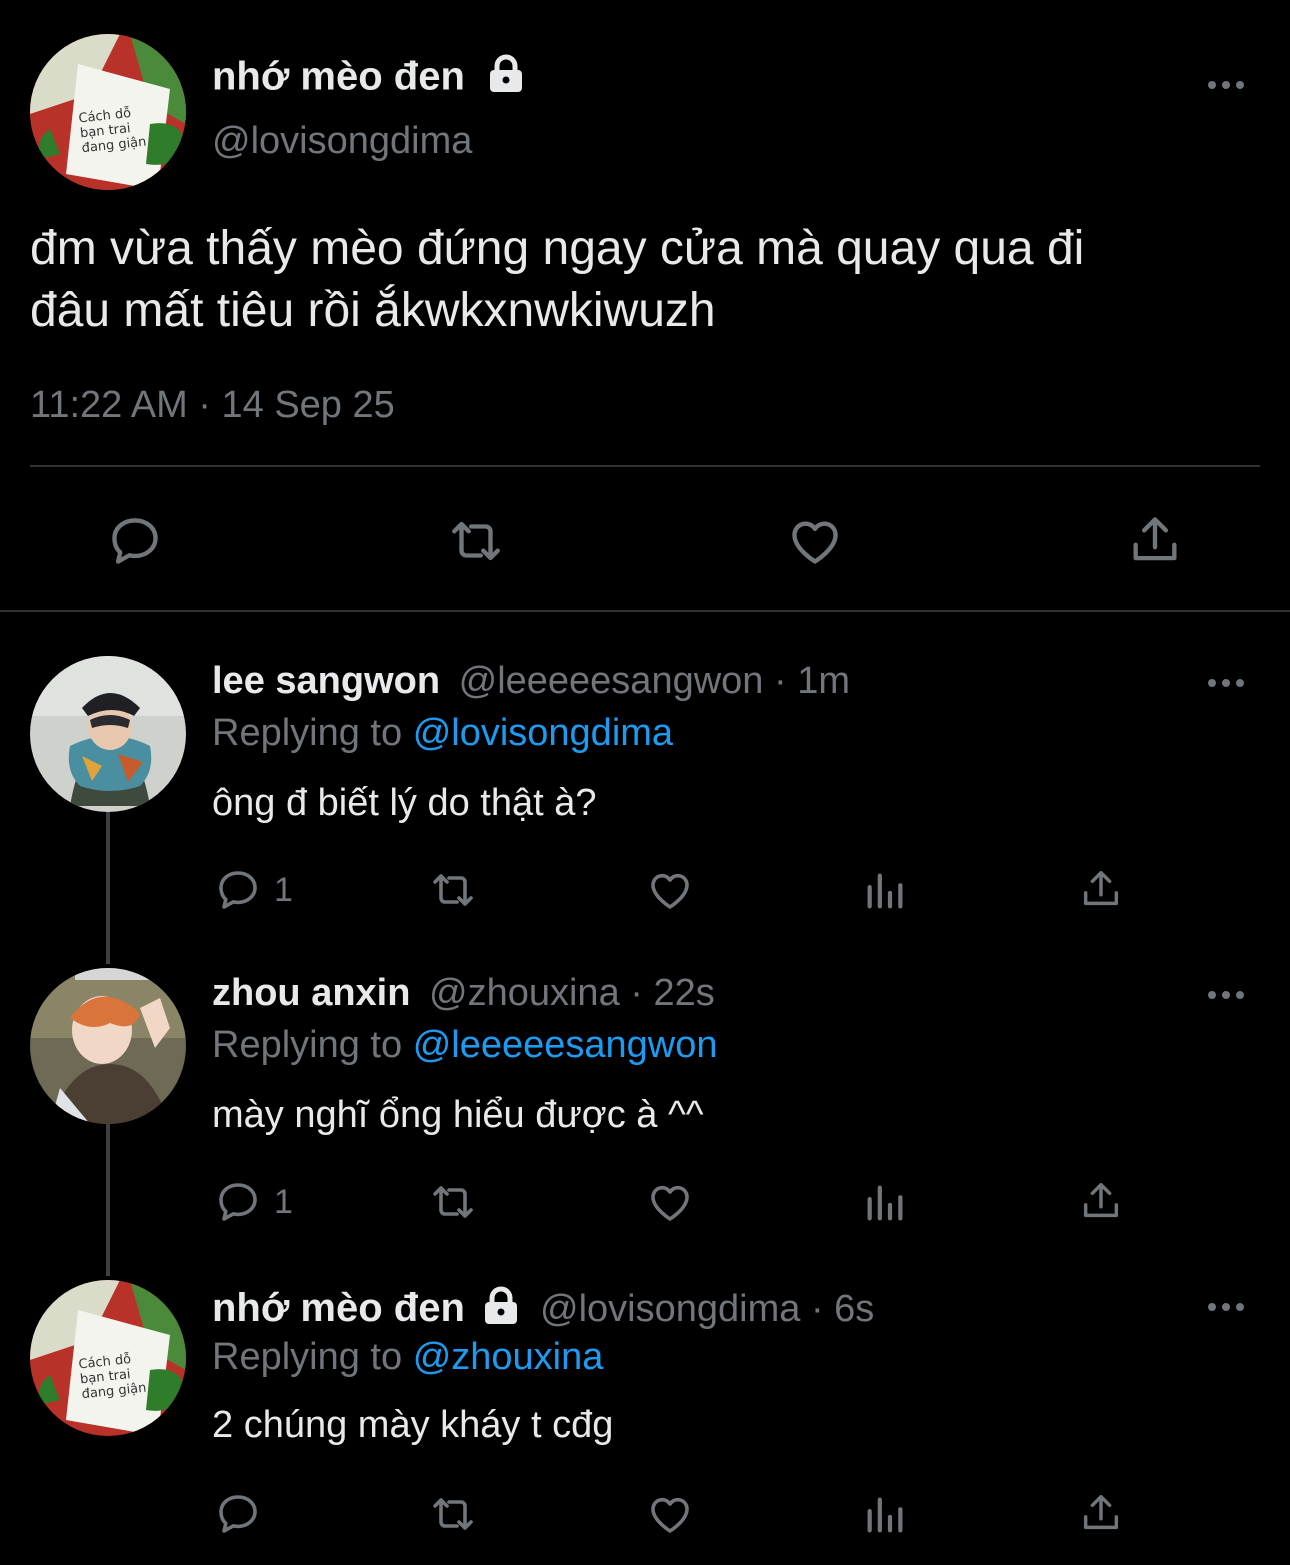 This screenshot has height=1565, width=1290. I want to click on timestamp: 11:22 AM · 14 Sep 25, so click(212, 405).